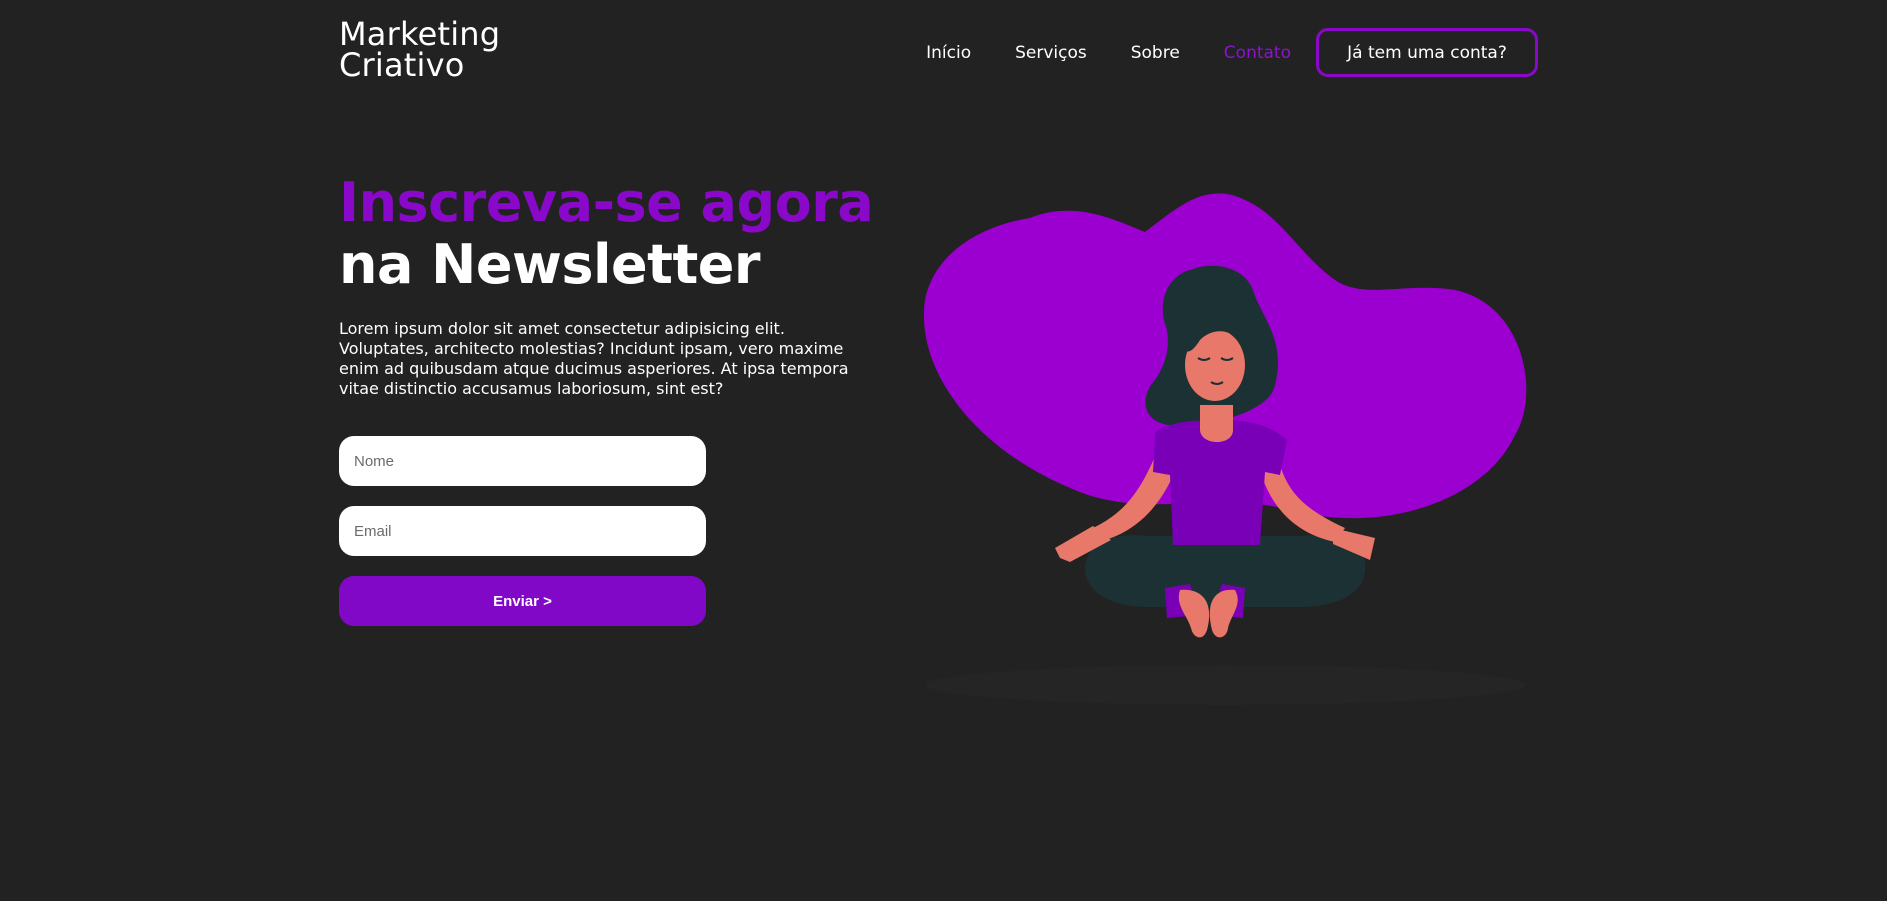 The image size is (1887, 901). I want to click on brand-logo: Marketing Criativo, so click(419, 51).